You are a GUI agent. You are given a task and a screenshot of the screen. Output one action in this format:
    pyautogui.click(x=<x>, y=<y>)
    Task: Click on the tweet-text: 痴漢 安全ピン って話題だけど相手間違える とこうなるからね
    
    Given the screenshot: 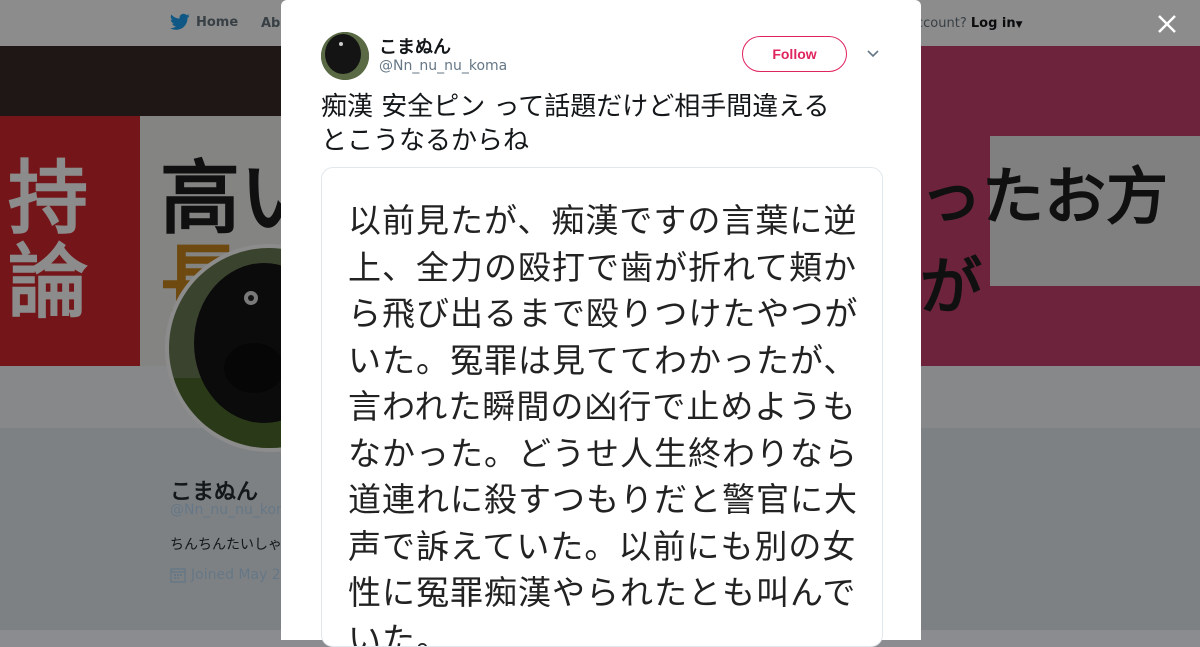 What is the action you would take?
    pyautogui.click(x=606, y=124)
    